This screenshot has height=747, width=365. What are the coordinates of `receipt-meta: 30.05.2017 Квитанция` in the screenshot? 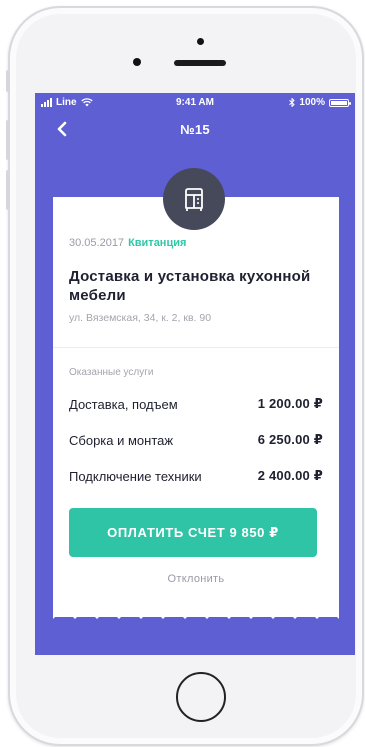 It's located at (127, 243).